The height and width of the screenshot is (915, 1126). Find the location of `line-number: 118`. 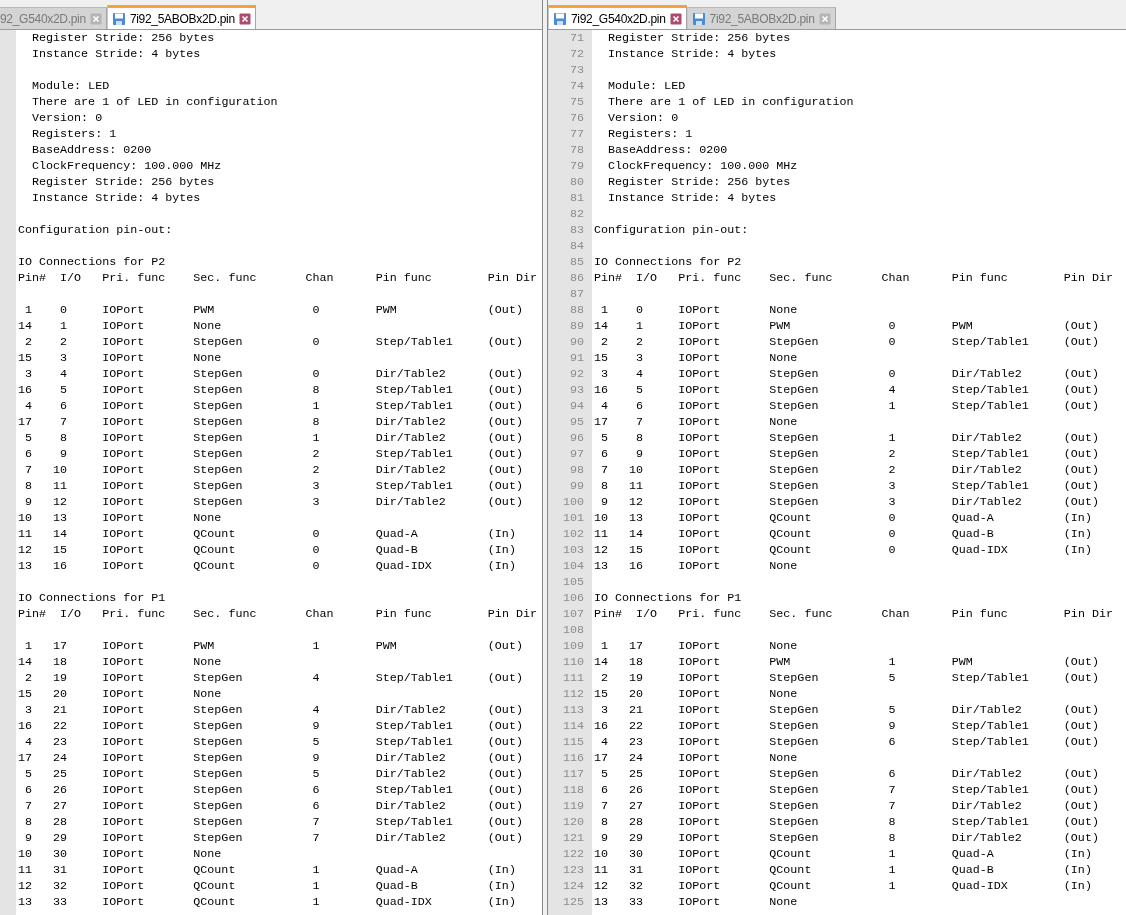

line-number: 118 is located at coordinates (573, 790).